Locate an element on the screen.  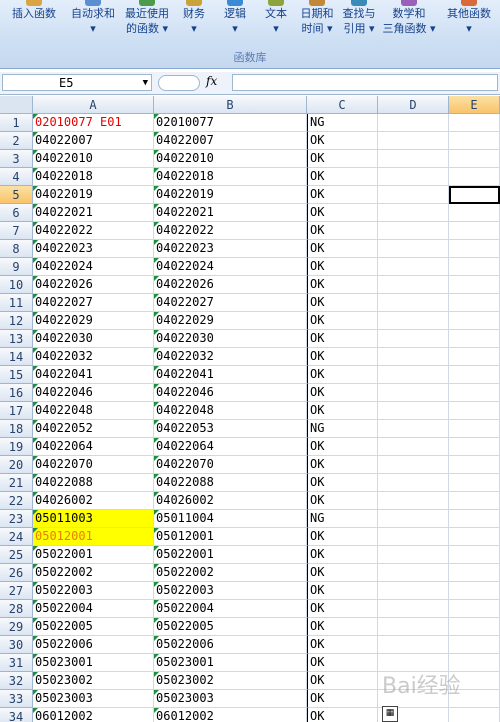
row-header: 23 is located at coordinates (16, 519).